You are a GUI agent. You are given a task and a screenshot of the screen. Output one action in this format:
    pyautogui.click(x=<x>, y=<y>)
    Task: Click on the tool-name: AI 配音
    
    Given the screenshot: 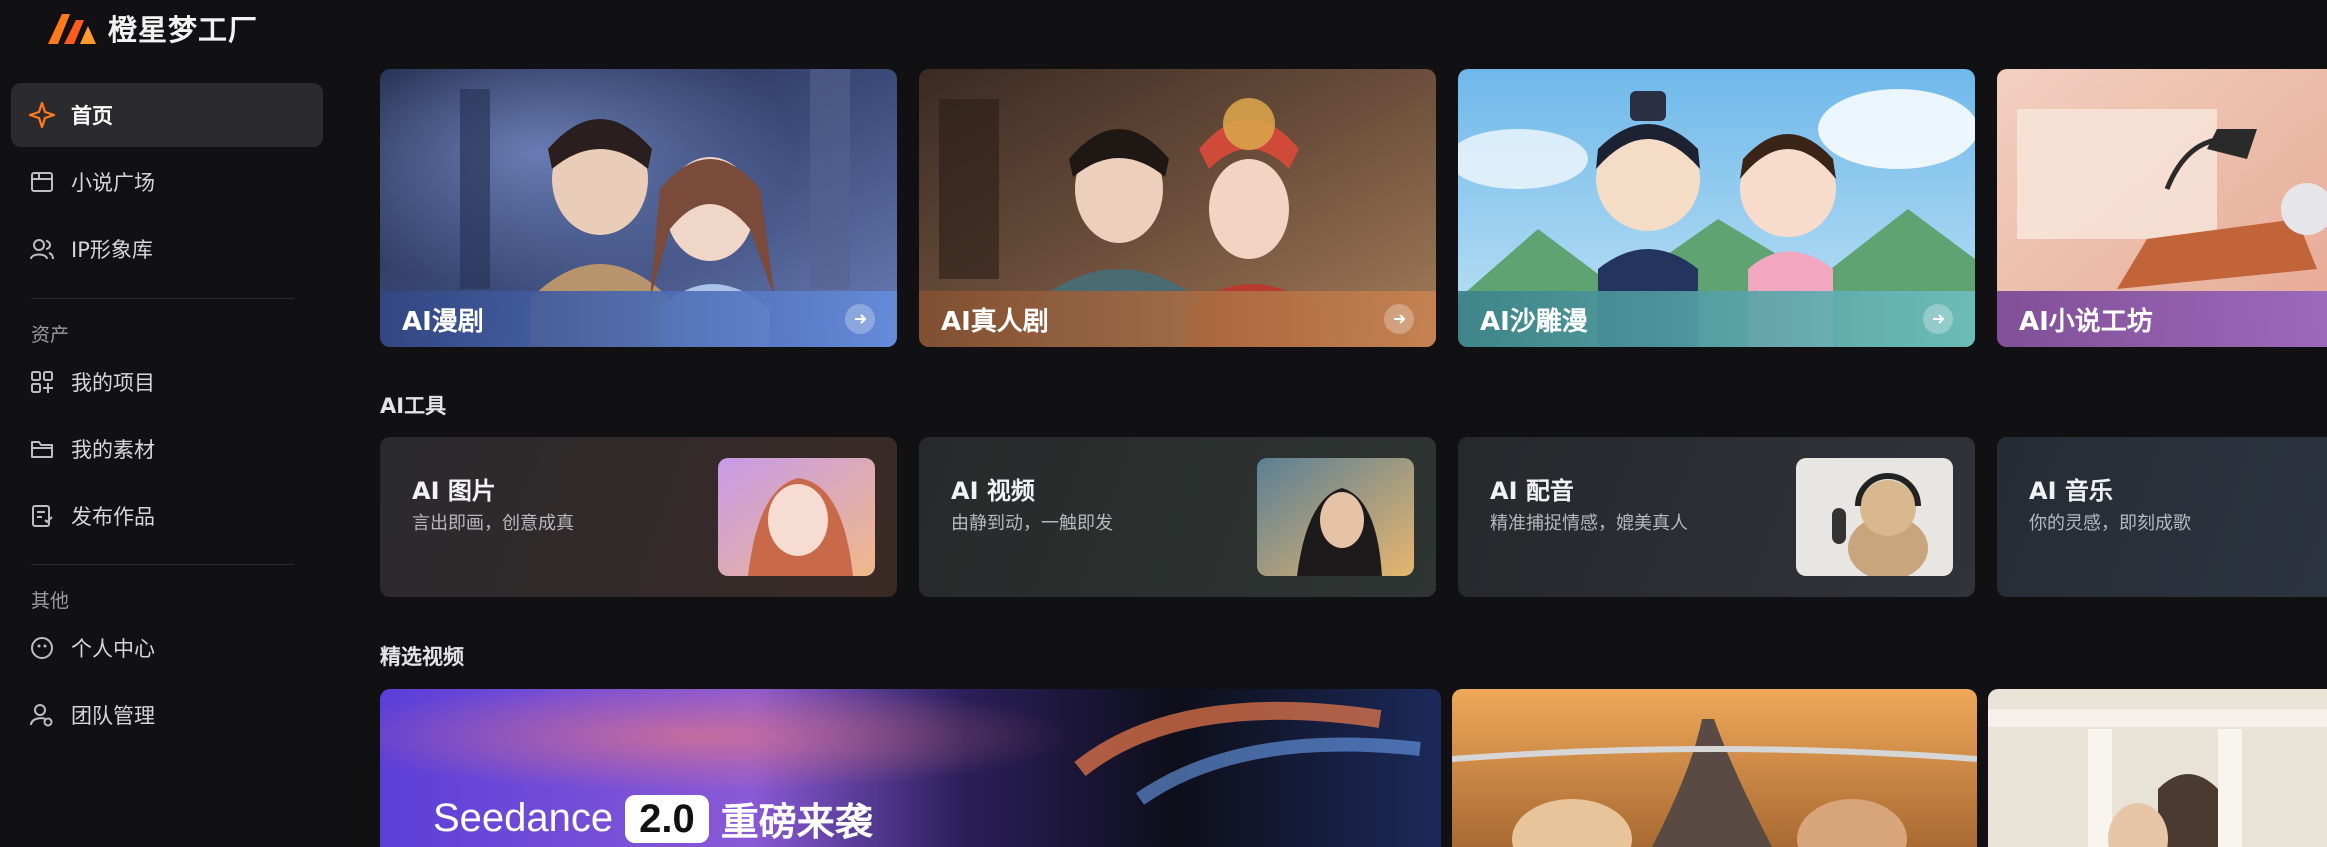 What is the action you would take?
    pyautogui.click(x=1532, y=491)
    